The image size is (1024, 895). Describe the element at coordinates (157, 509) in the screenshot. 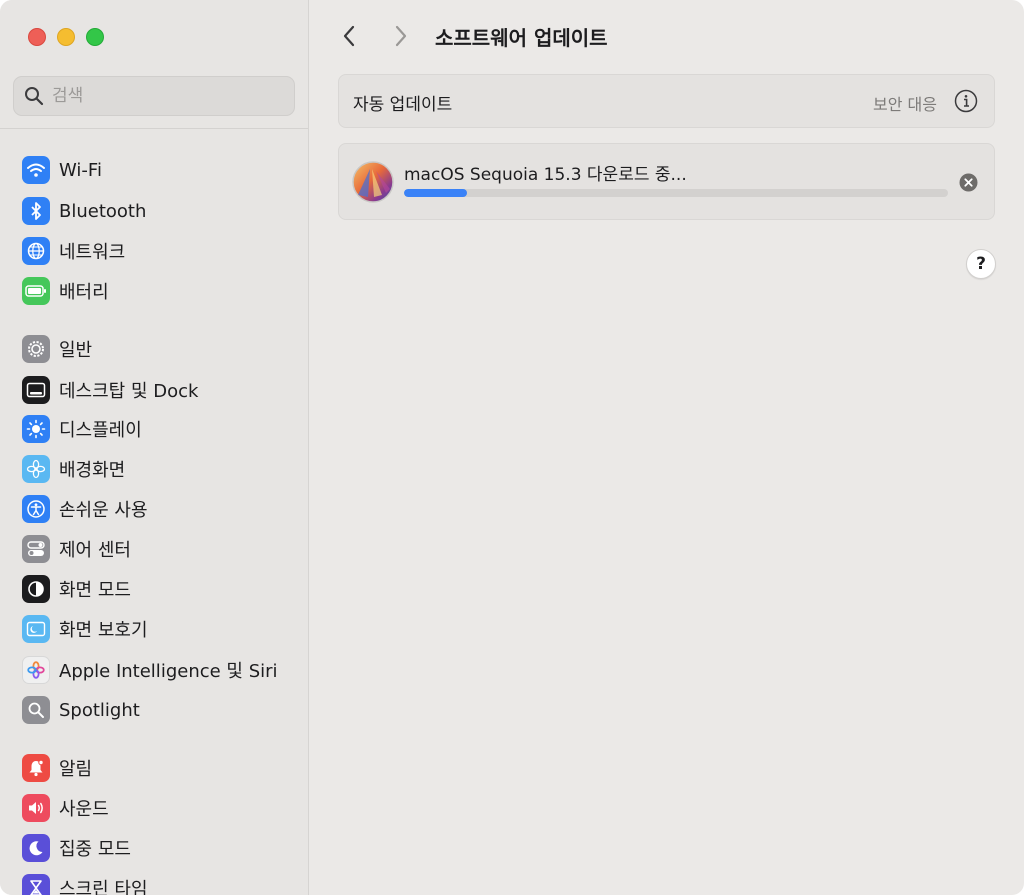

I see `sidebar-item-accessibility: 손쉬운 사용` at that location.